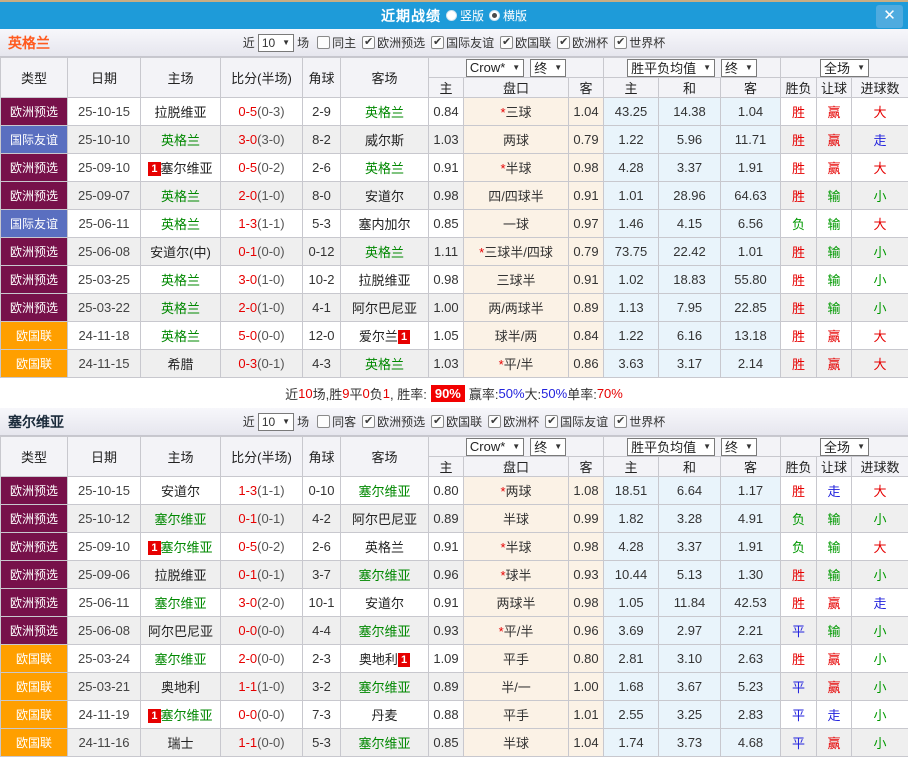 The height and width of the screenshot is (757, 908). I want to click on corners: 4-1, so click(322, 308).